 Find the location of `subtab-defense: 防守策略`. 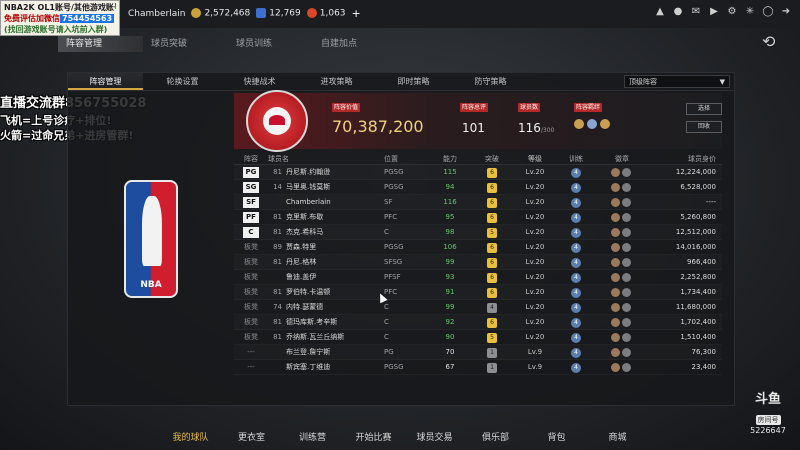

subtab-defense: 防守策略 is located at coordinates (490, 81).